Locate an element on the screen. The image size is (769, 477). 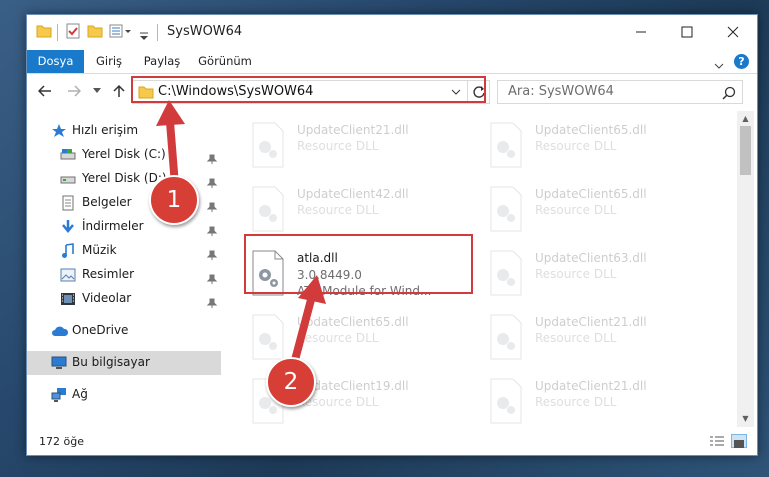
step-2-badge: 2 is located at coordinates (291, 382).